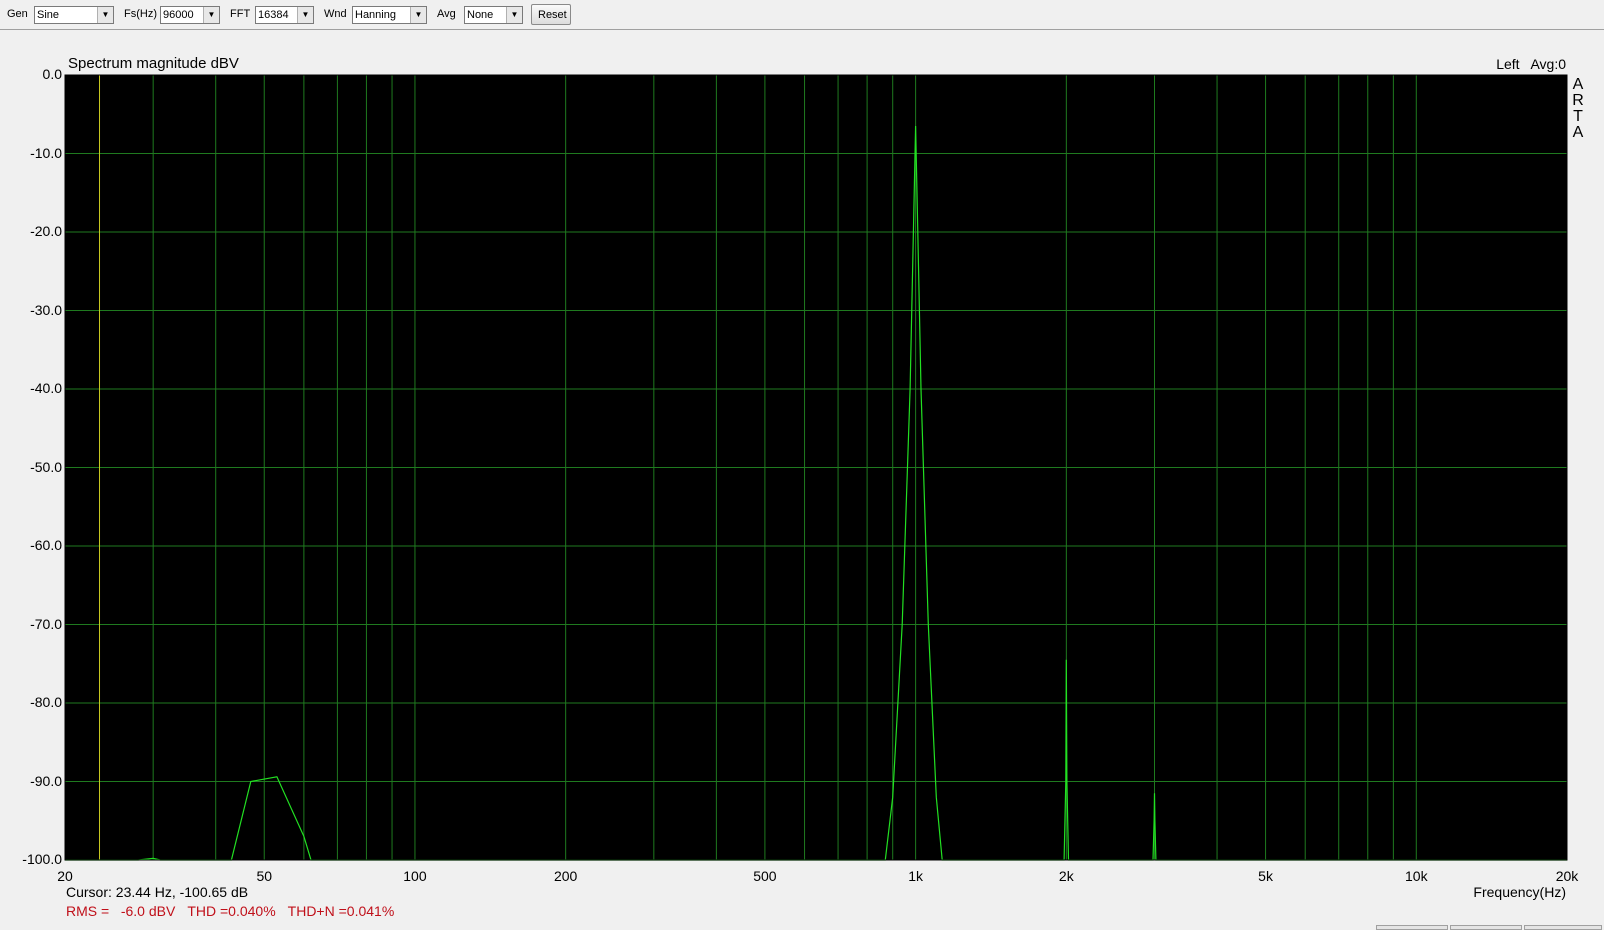 Image resolution: width=1604 pixels, height=930 pixels. I want to click on y-tick-label: -60.0, so click(46, 545).